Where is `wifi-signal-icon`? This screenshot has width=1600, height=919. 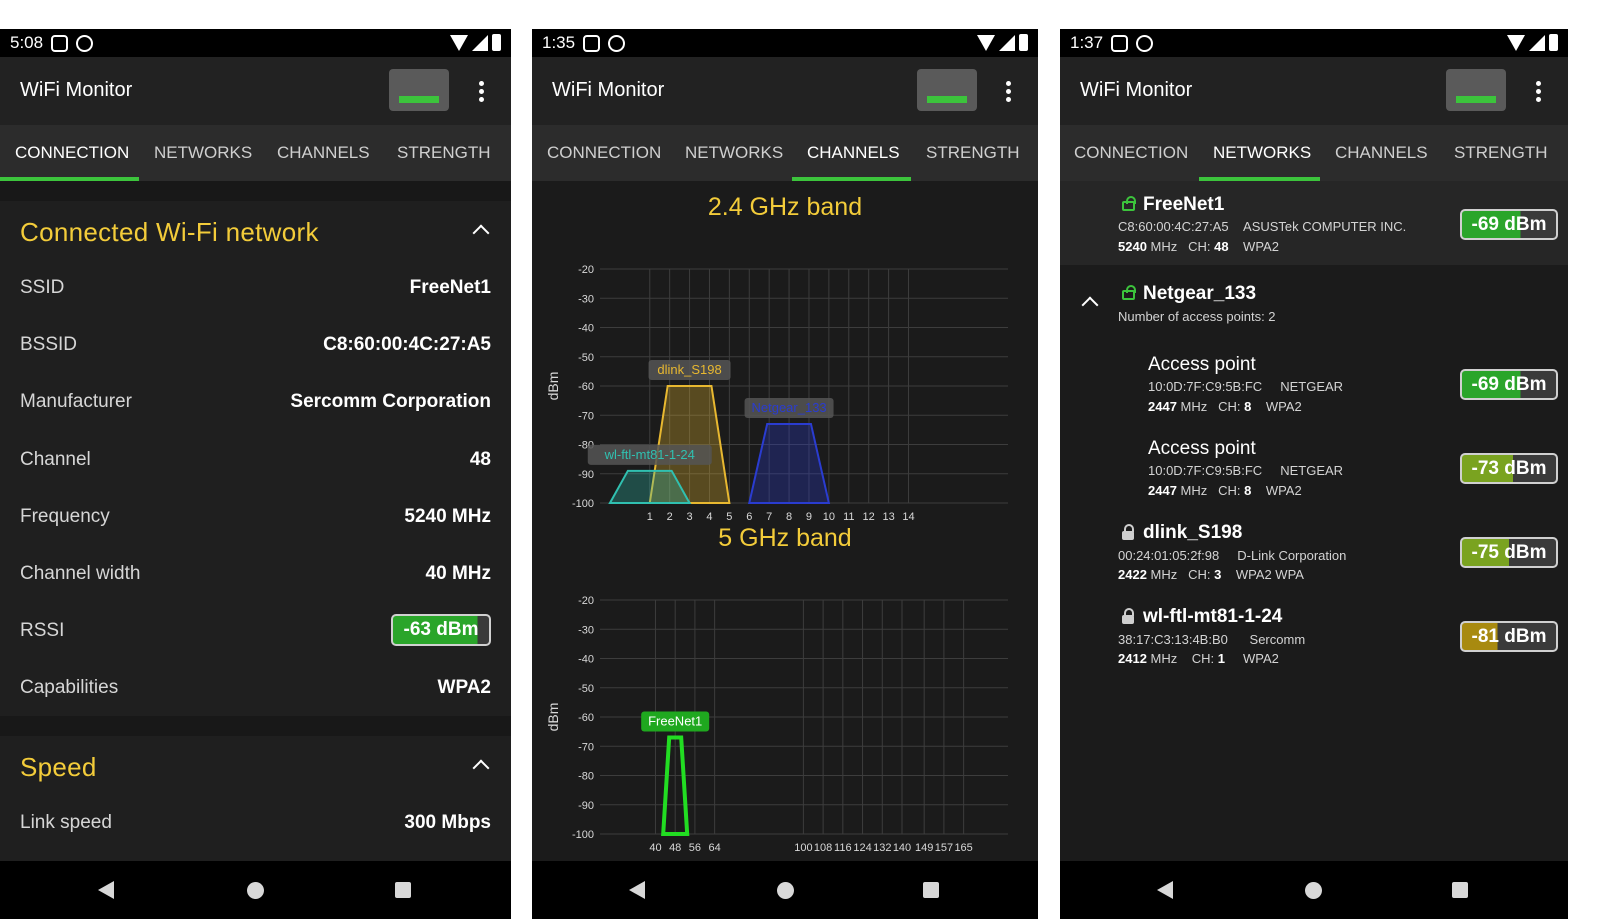
wifi-signal-icon is located at coordinates (459, 43).